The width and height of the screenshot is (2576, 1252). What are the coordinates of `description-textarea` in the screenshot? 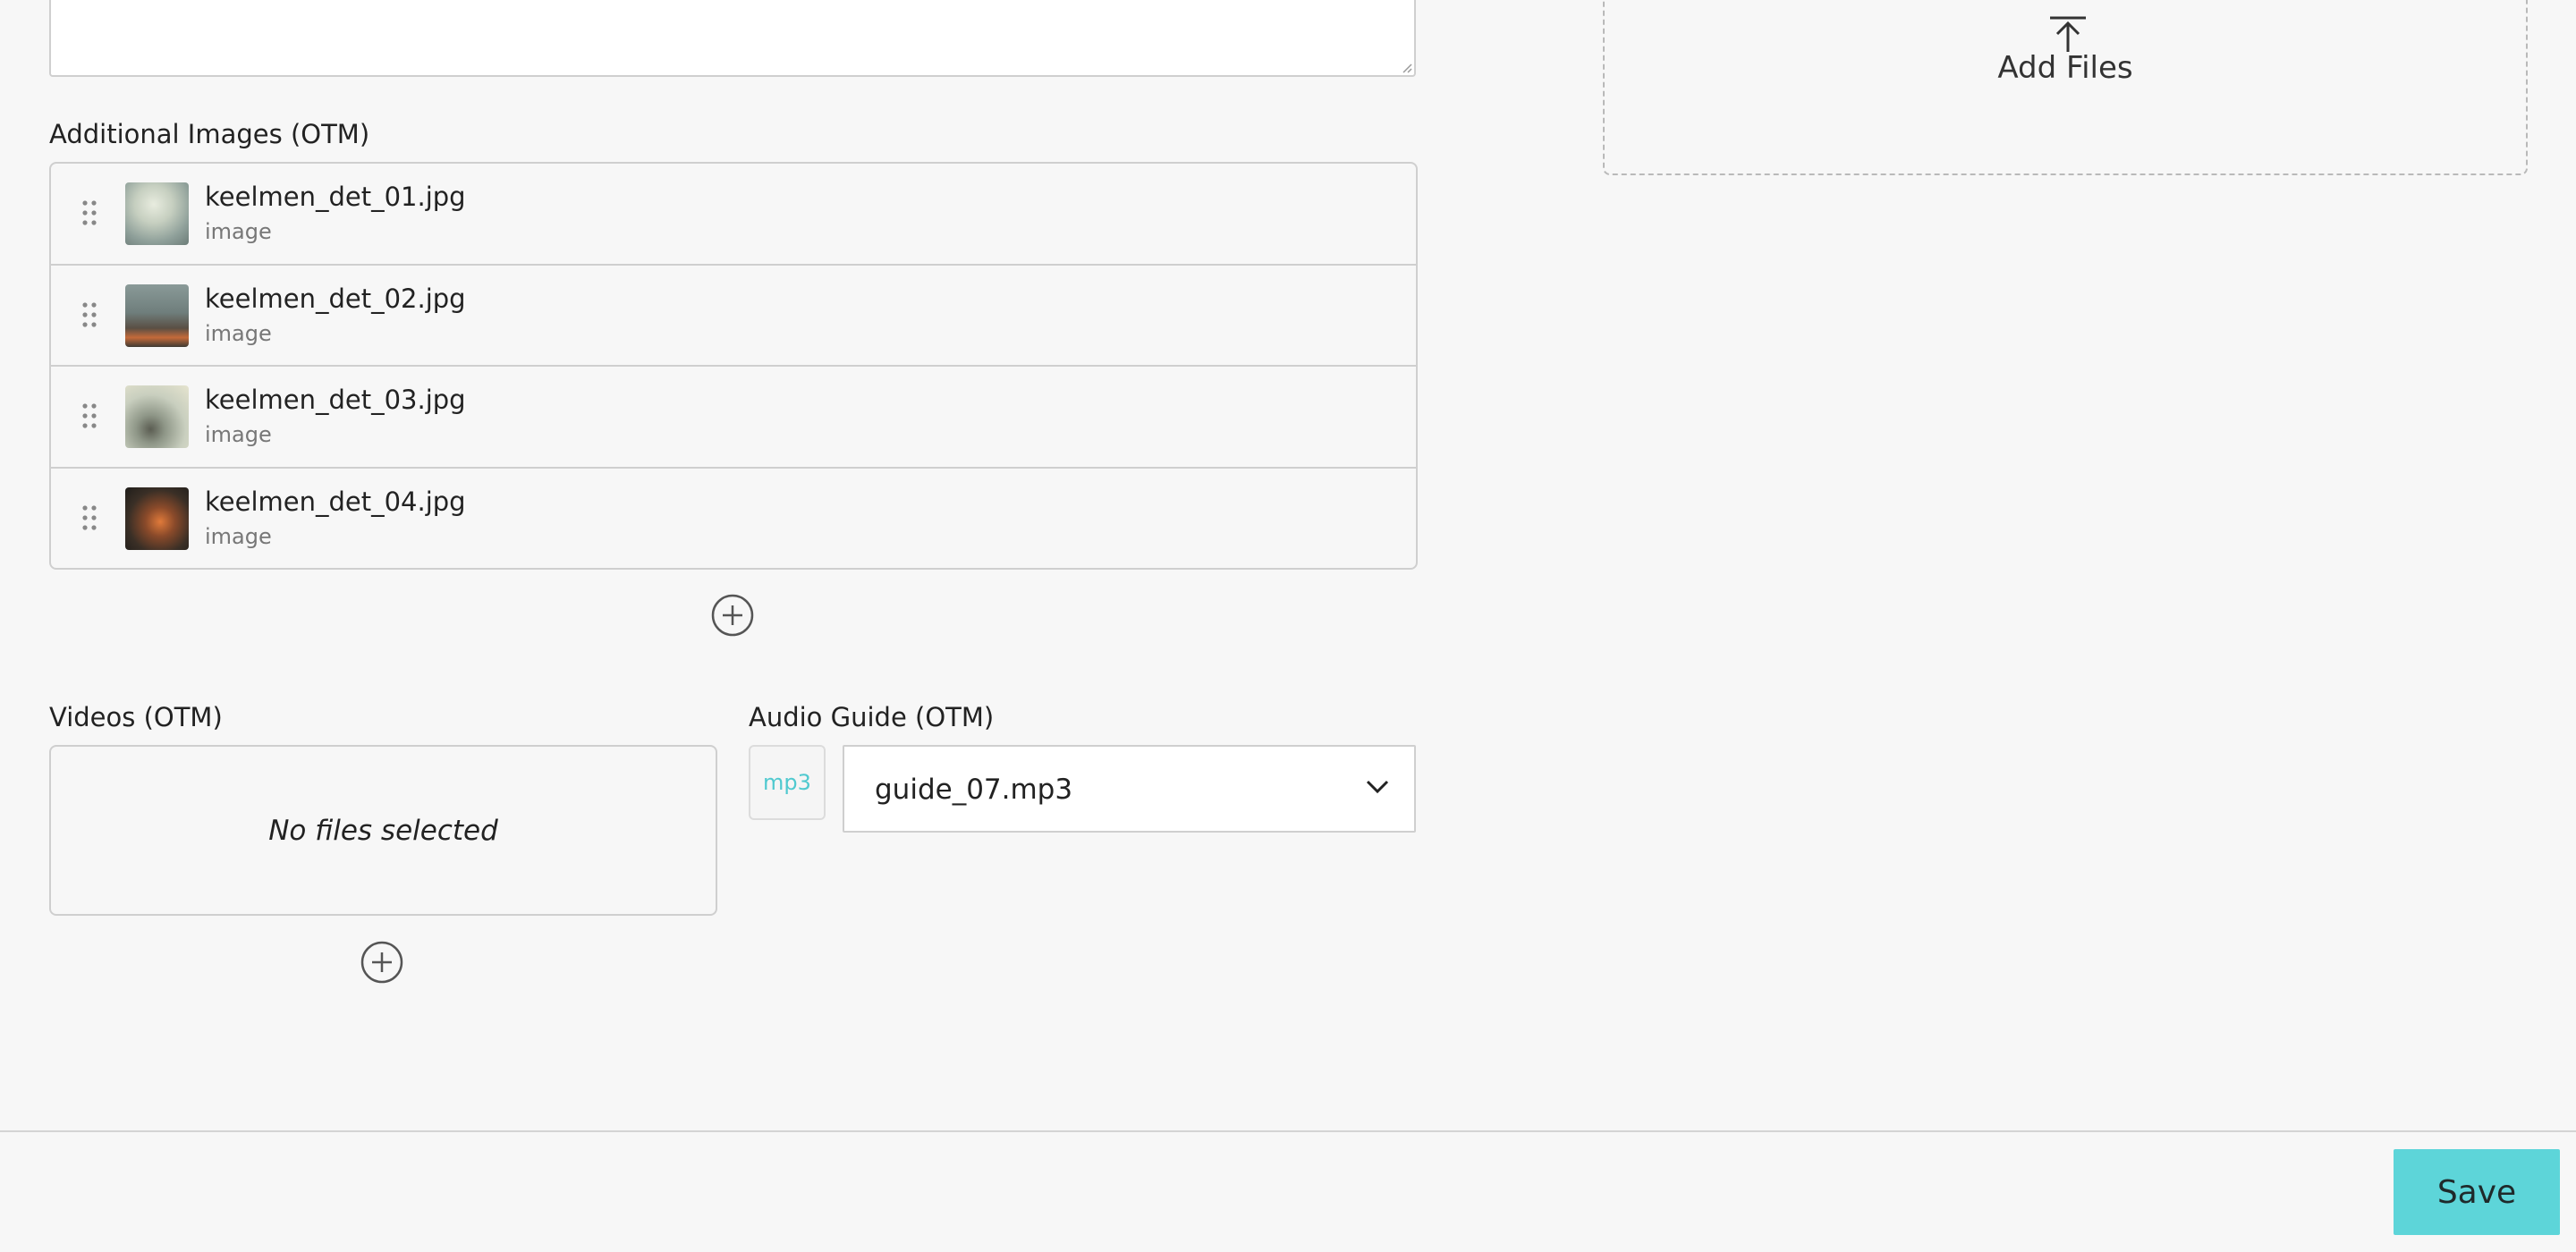 It's located at (732, 38).